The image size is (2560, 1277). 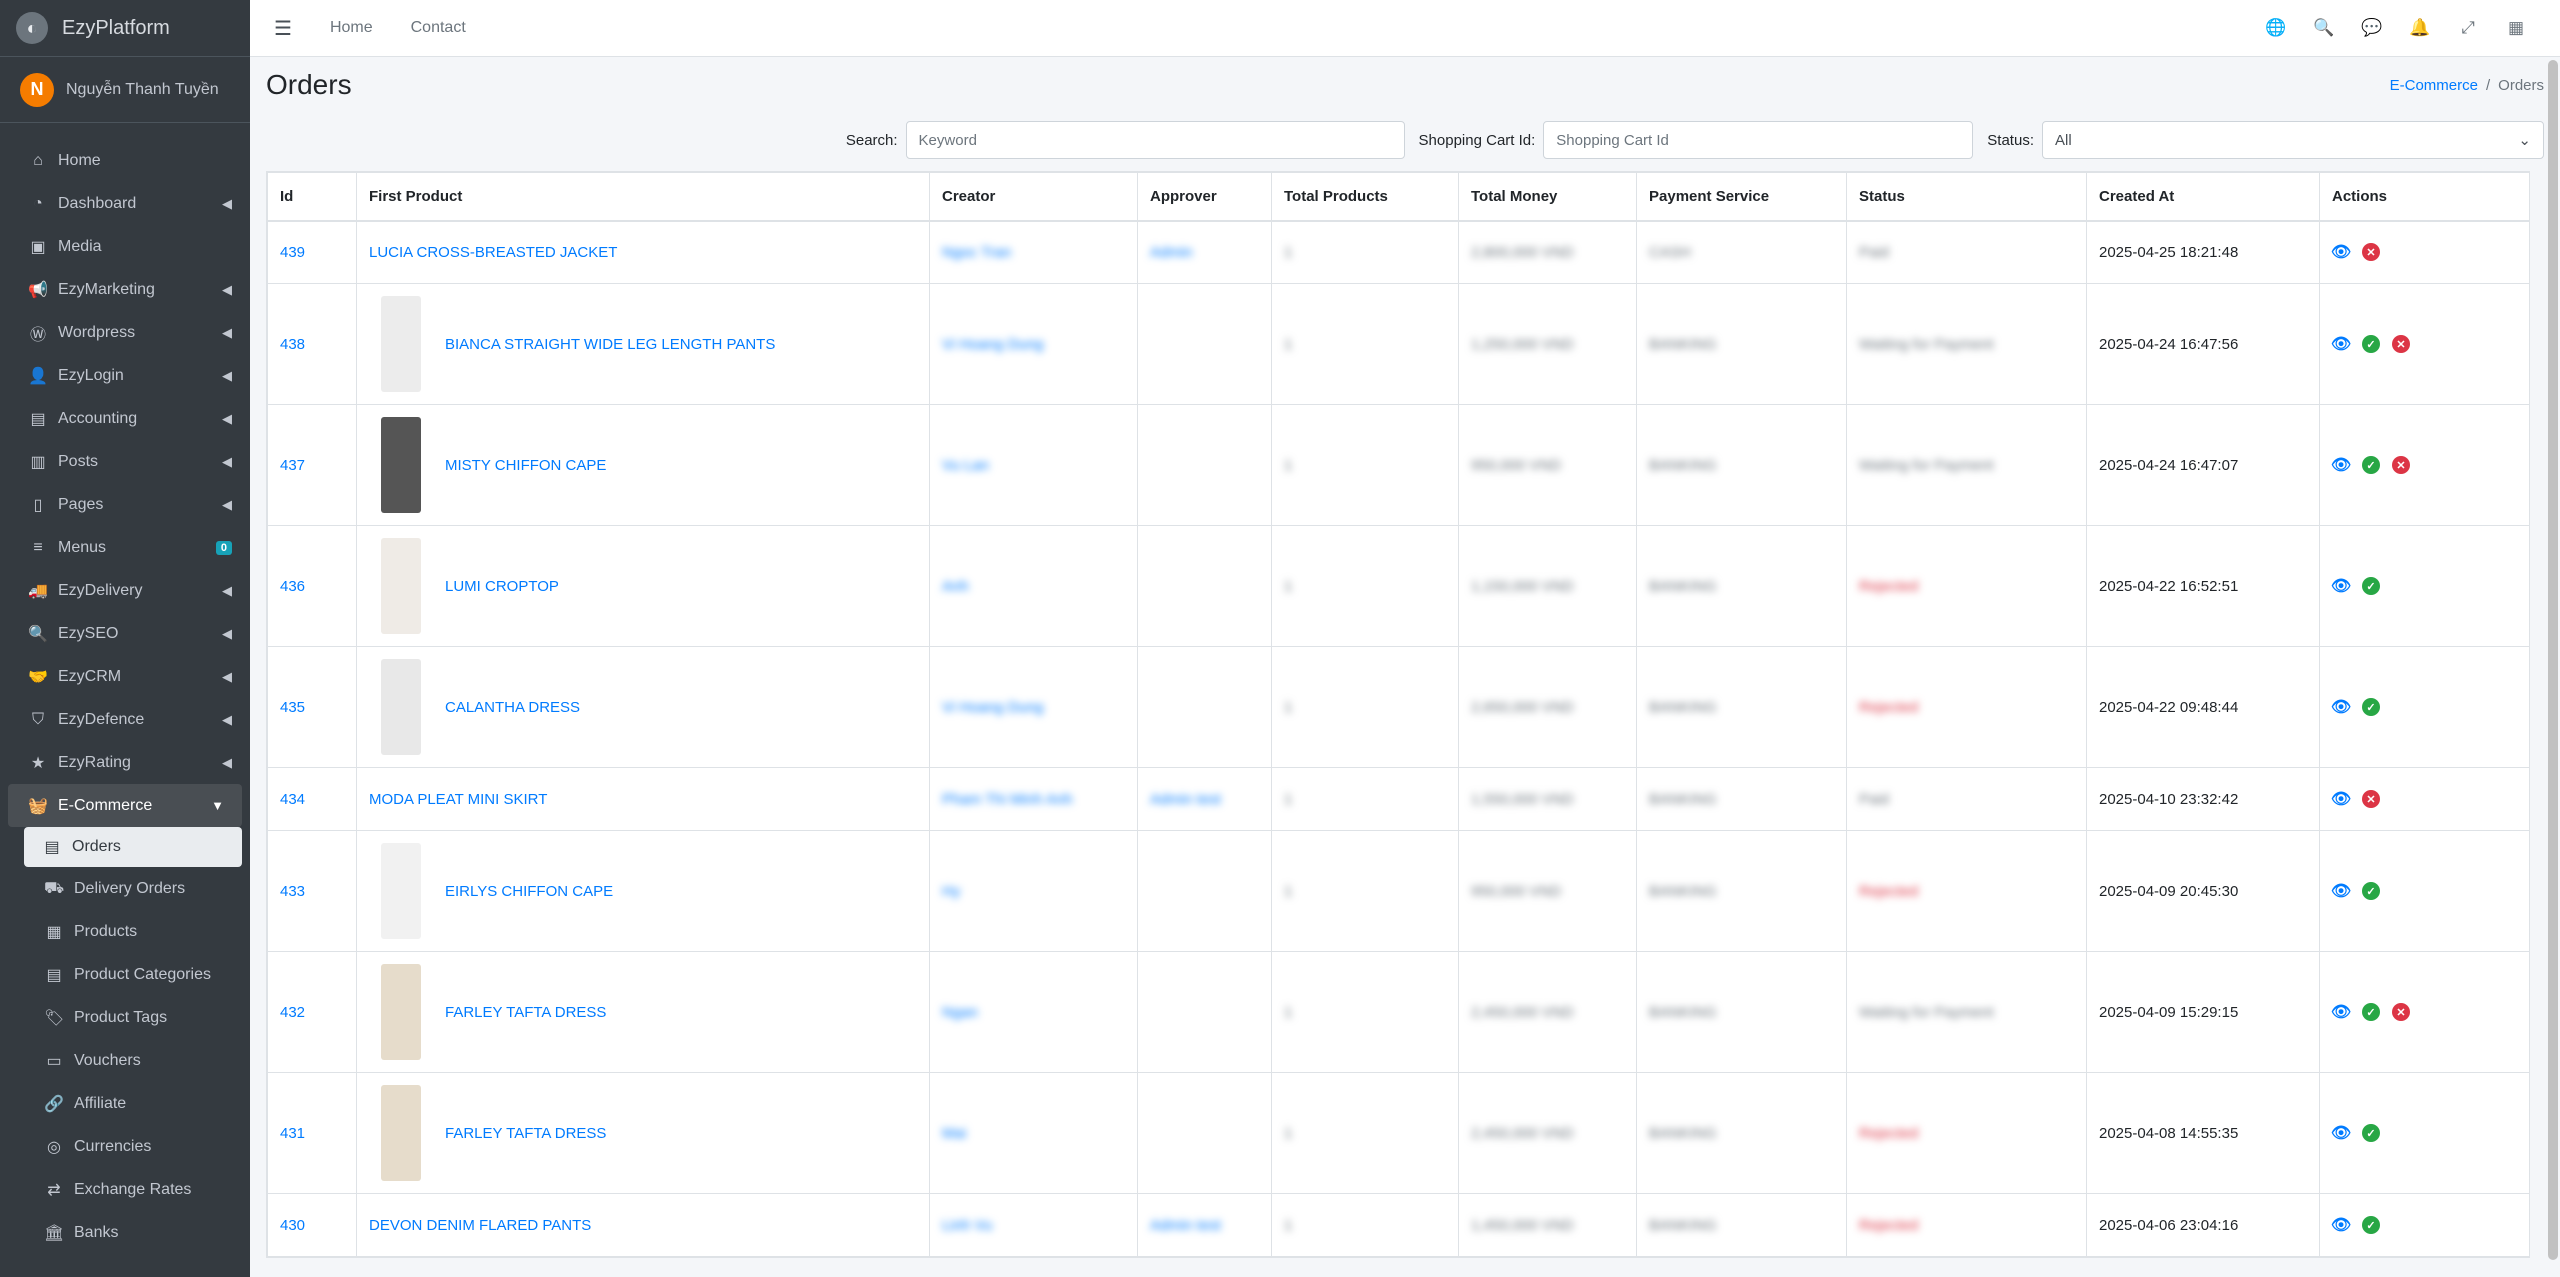 I want to click on sidebar-item-accounting: ▤ Accounting ◀, so click(x=125, y=418).